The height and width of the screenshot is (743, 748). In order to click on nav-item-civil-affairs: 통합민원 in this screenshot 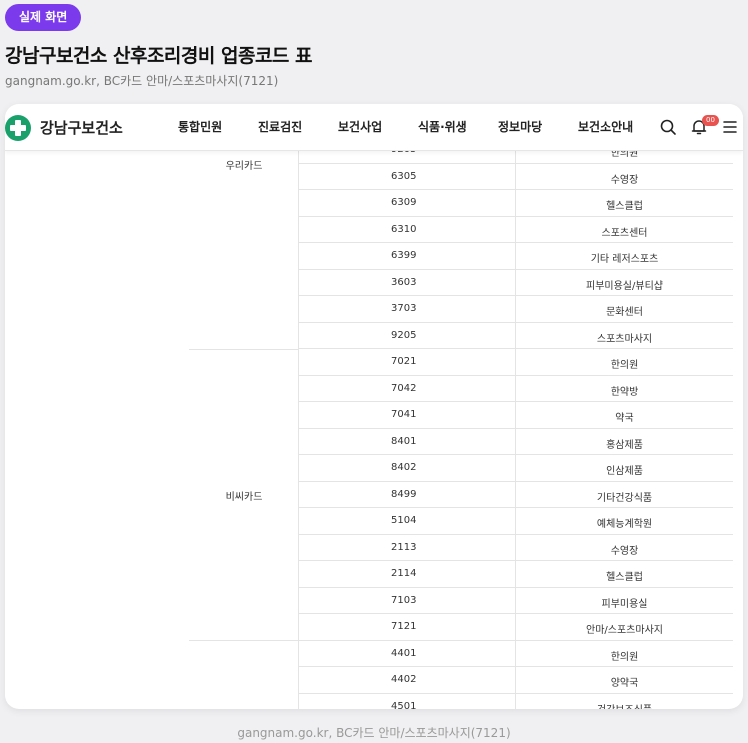, I will do `click(200, 126)`.